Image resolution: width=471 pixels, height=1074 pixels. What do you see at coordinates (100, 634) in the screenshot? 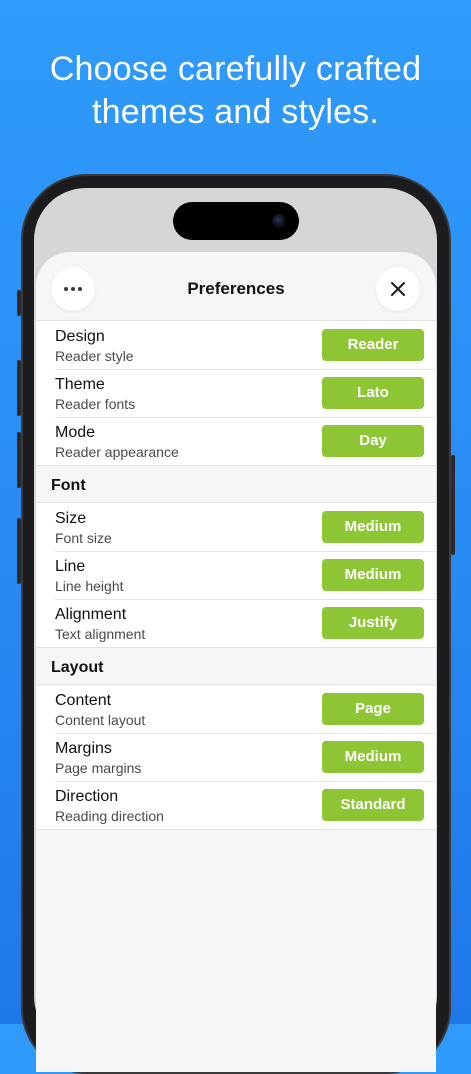
I see `row-subtitle: Text alignment` at bounding box center [100, 634].